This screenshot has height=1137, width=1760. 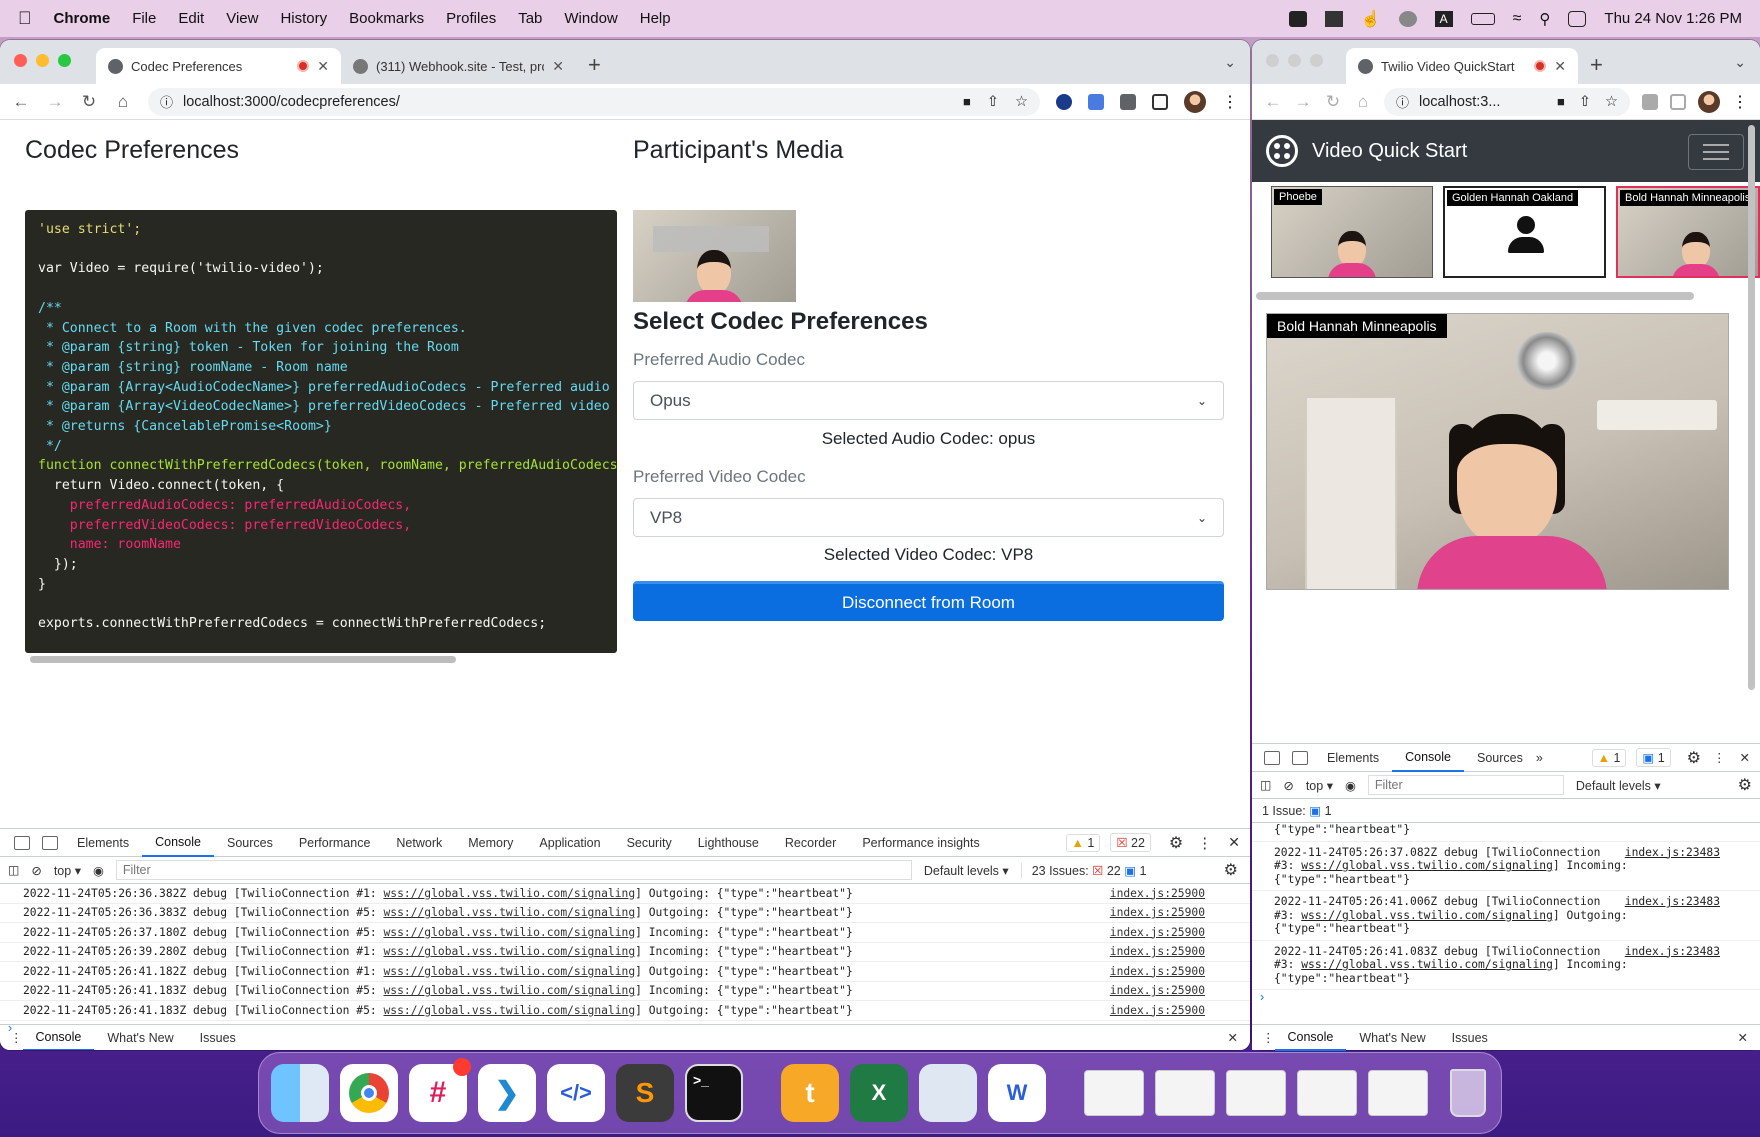 I want to click on participant-tile-phoebe: Phoebe, so click(x=1352, y=232).